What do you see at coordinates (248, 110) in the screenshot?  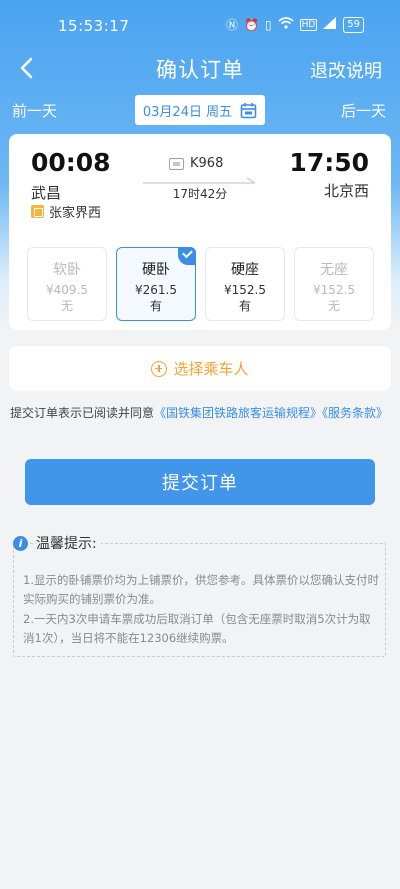 I see `calendar-icon` at bounding box center [248, 110].